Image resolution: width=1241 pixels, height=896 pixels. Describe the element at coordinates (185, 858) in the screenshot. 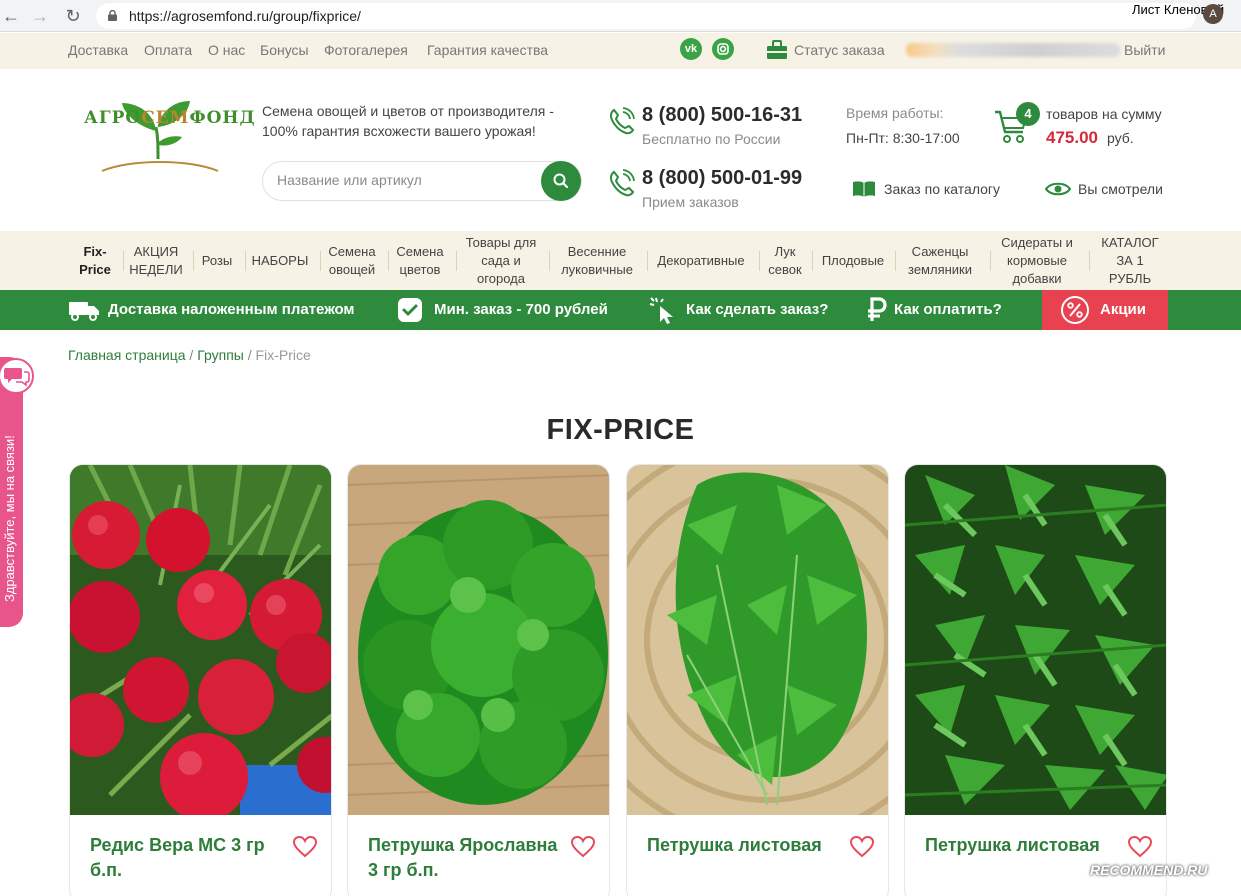

I see `product-title: Редис Вера МС 3 гр б.п.` at that location.